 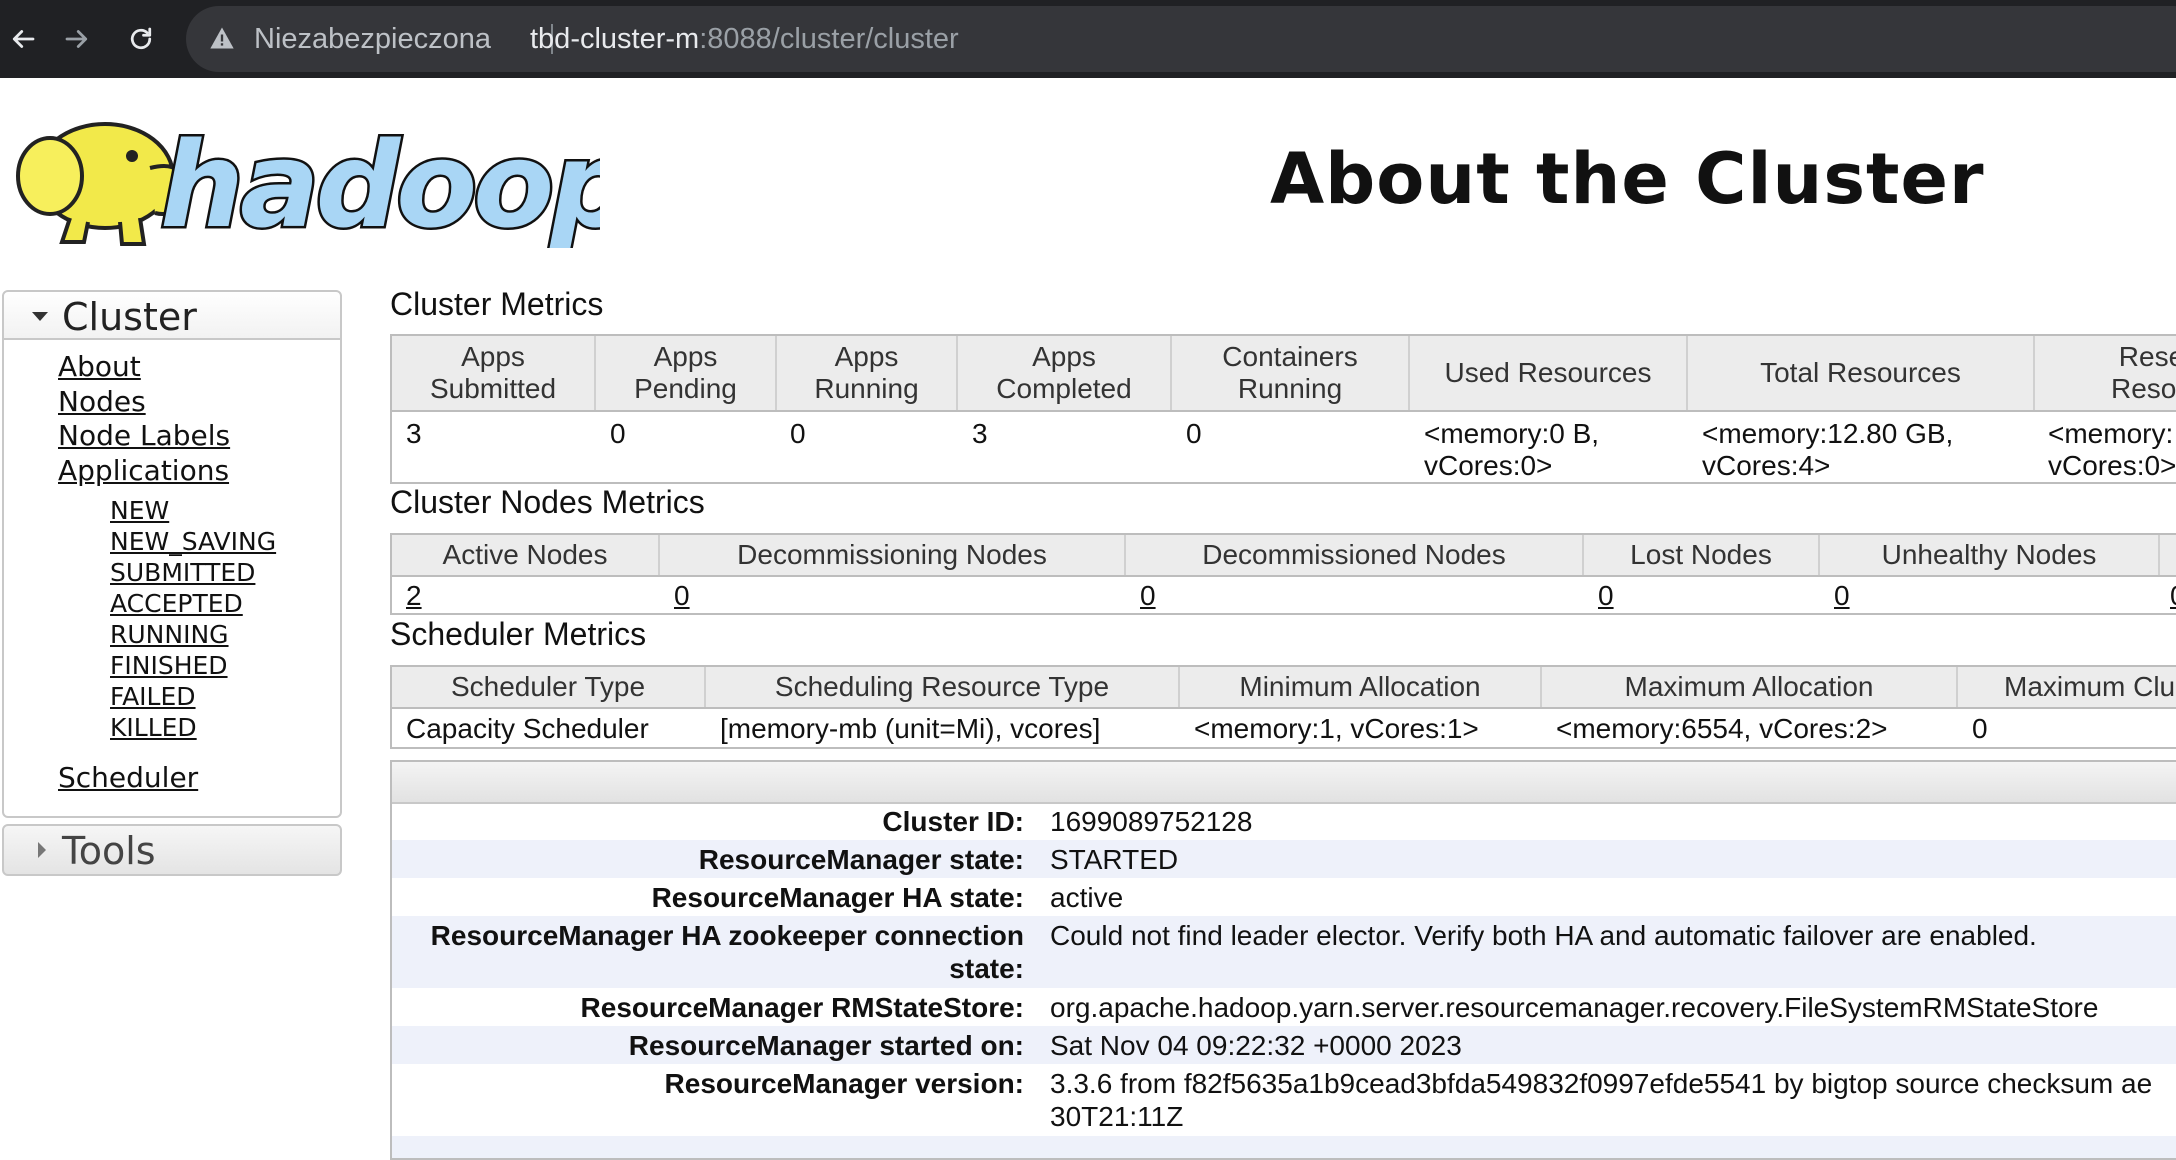 What do you see at coordinates (1148, 596) in the screenshot?
I see `decommissioned-nodes-link: 0` at bounding box center [1148, 596].